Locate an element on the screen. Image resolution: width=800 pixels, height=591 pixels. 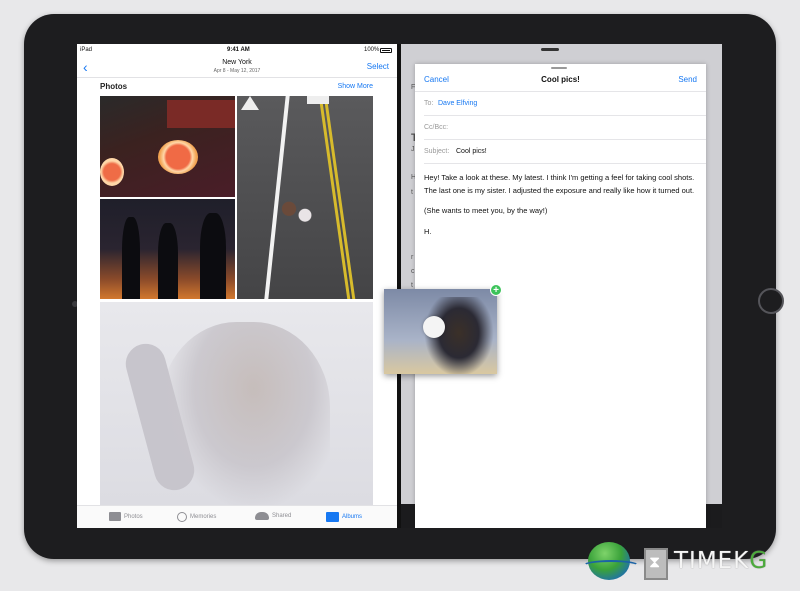
watermark-text: TIMEKG is located at coordinates (721, 561).